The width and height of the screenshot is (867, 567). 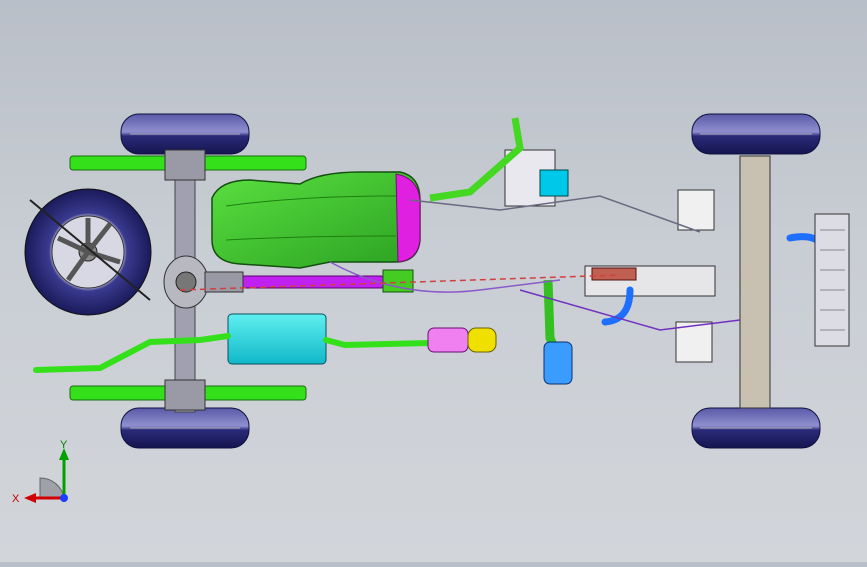 I want to click on front-right-tire-icon, so click(x=756, y=428).